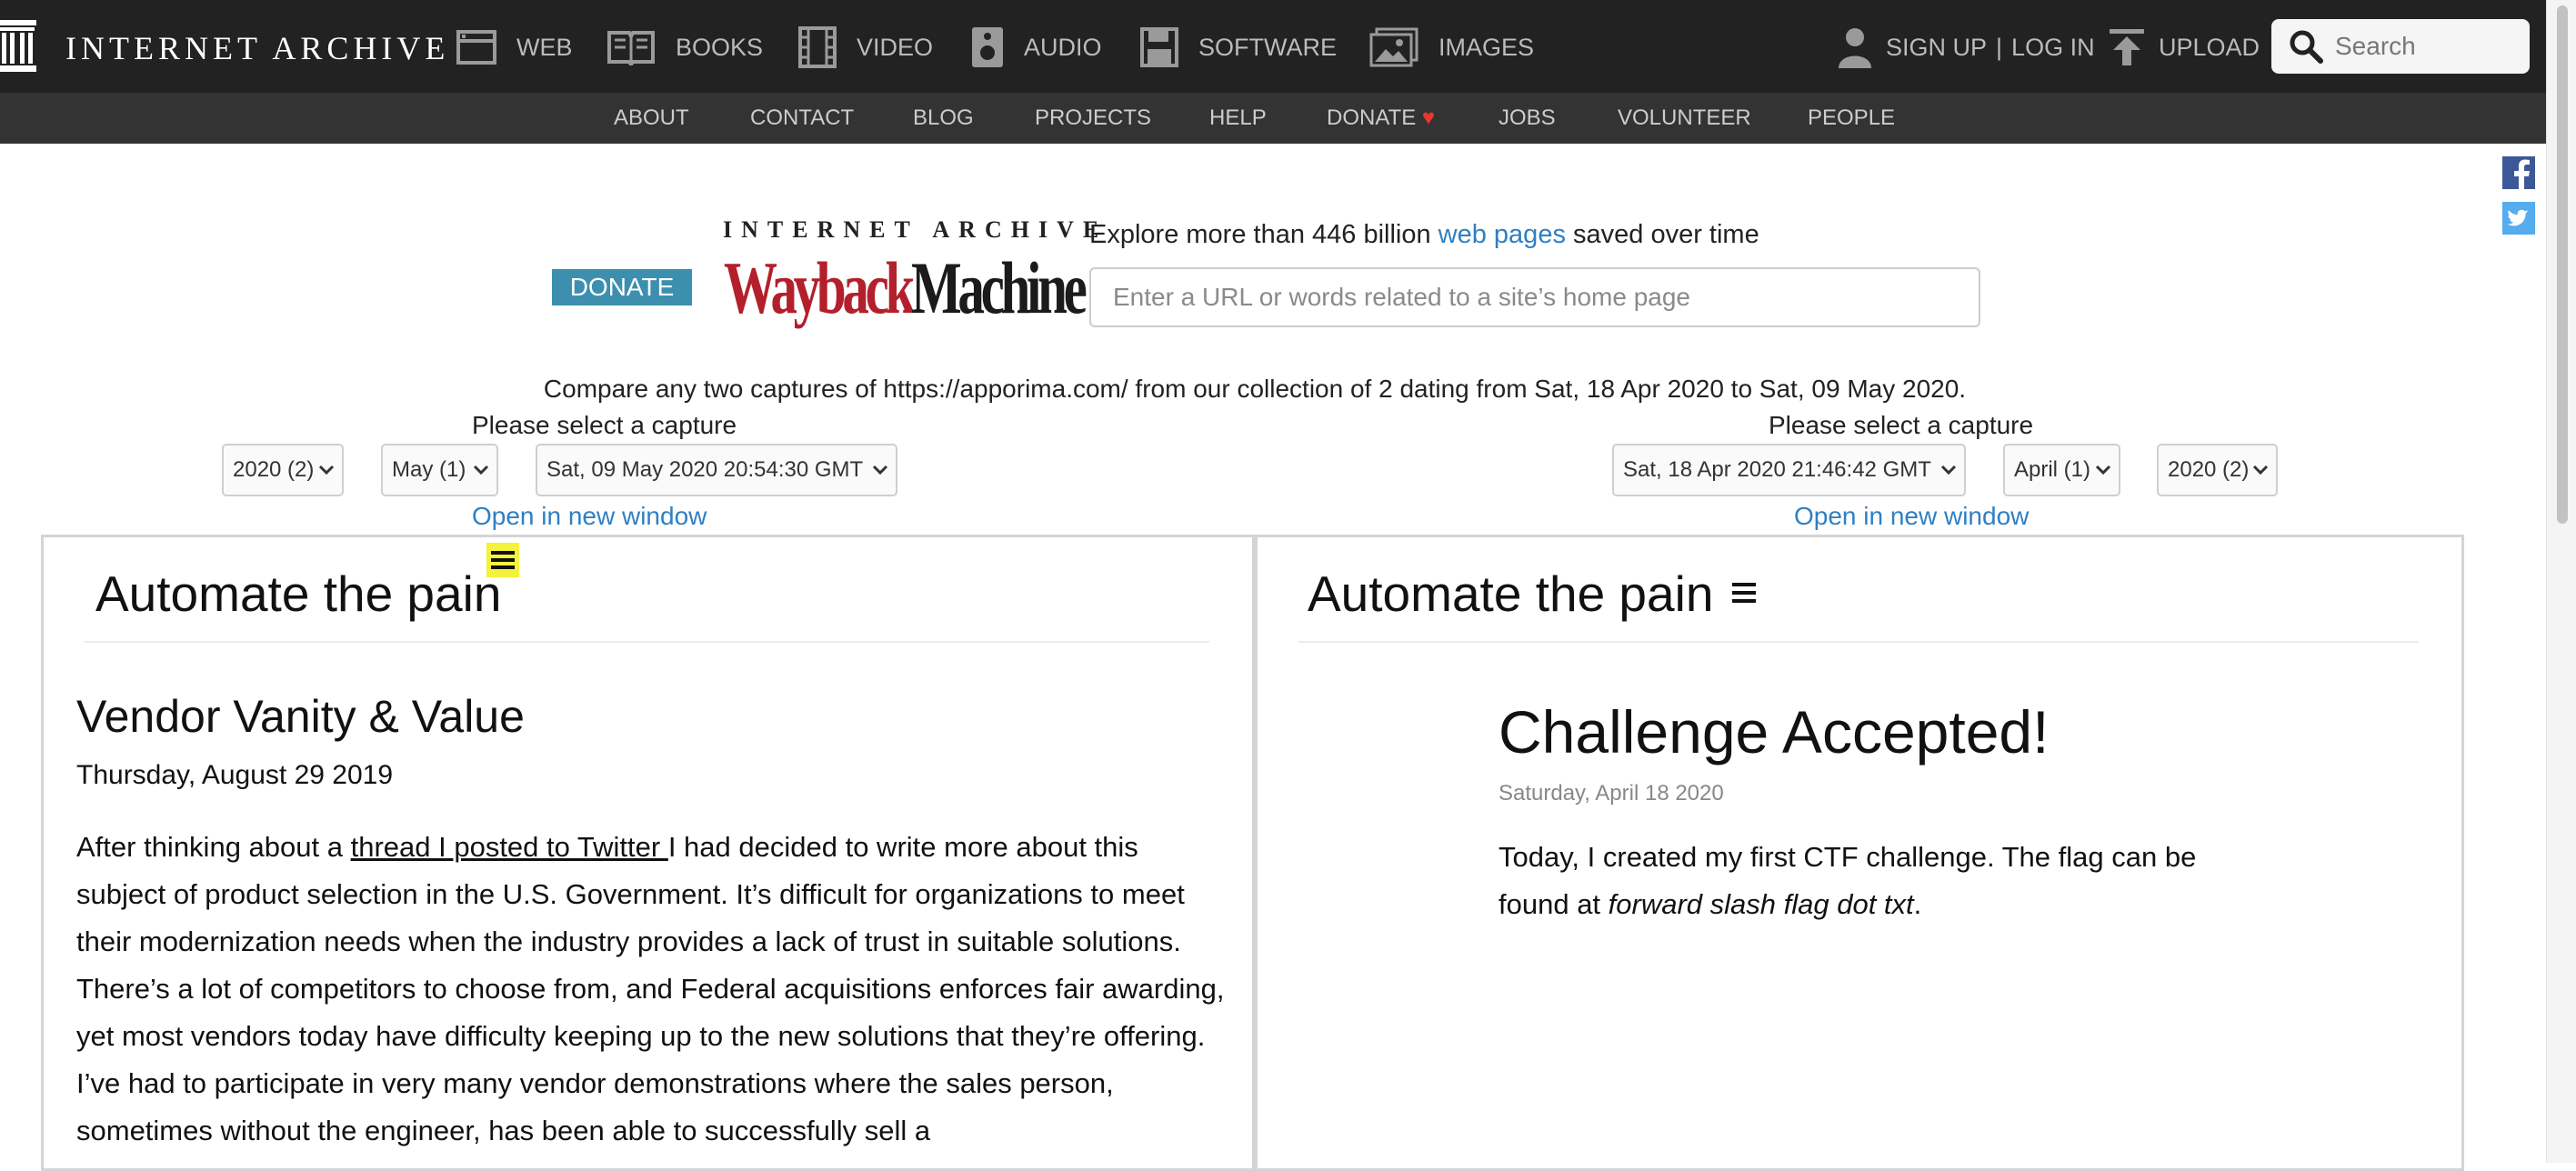 The height and width of the screenshot is (1171, 2576). Describe the element at coordinates (1393, 47) in the screenshot. I see `images-icon` at that location.